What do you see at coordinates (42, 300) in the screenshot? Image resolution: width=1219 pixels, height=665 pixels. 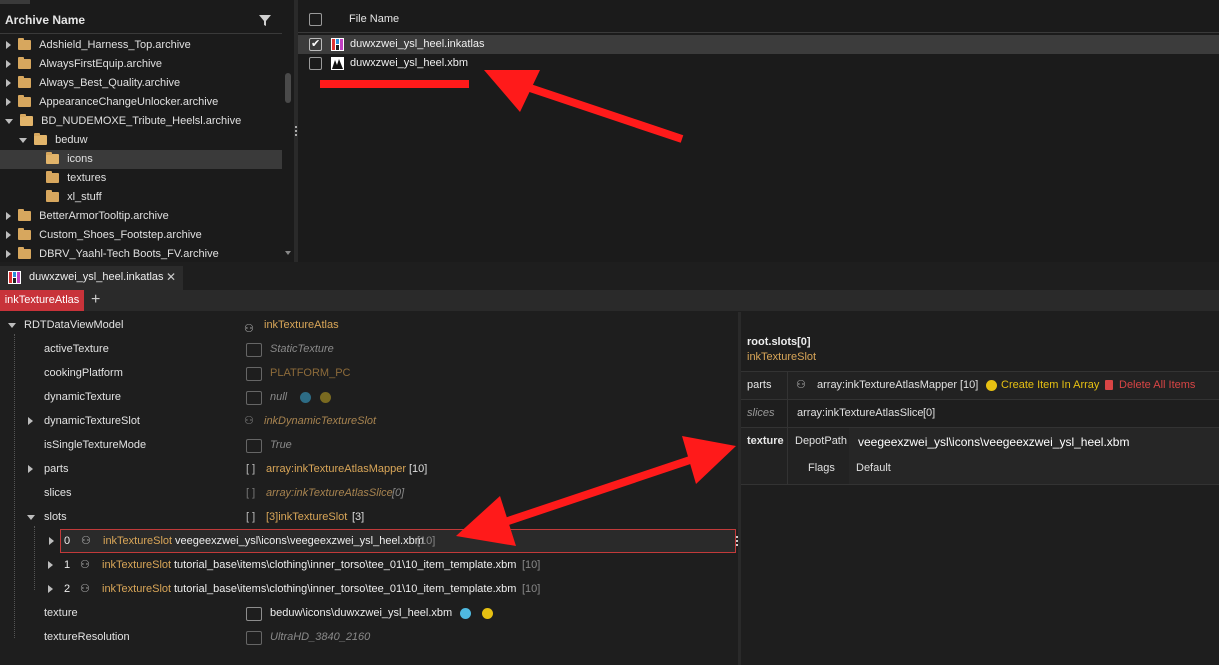 I see `subtab-inktextureatlas: inkTextureAtlas` at bounding box center [42, 300].